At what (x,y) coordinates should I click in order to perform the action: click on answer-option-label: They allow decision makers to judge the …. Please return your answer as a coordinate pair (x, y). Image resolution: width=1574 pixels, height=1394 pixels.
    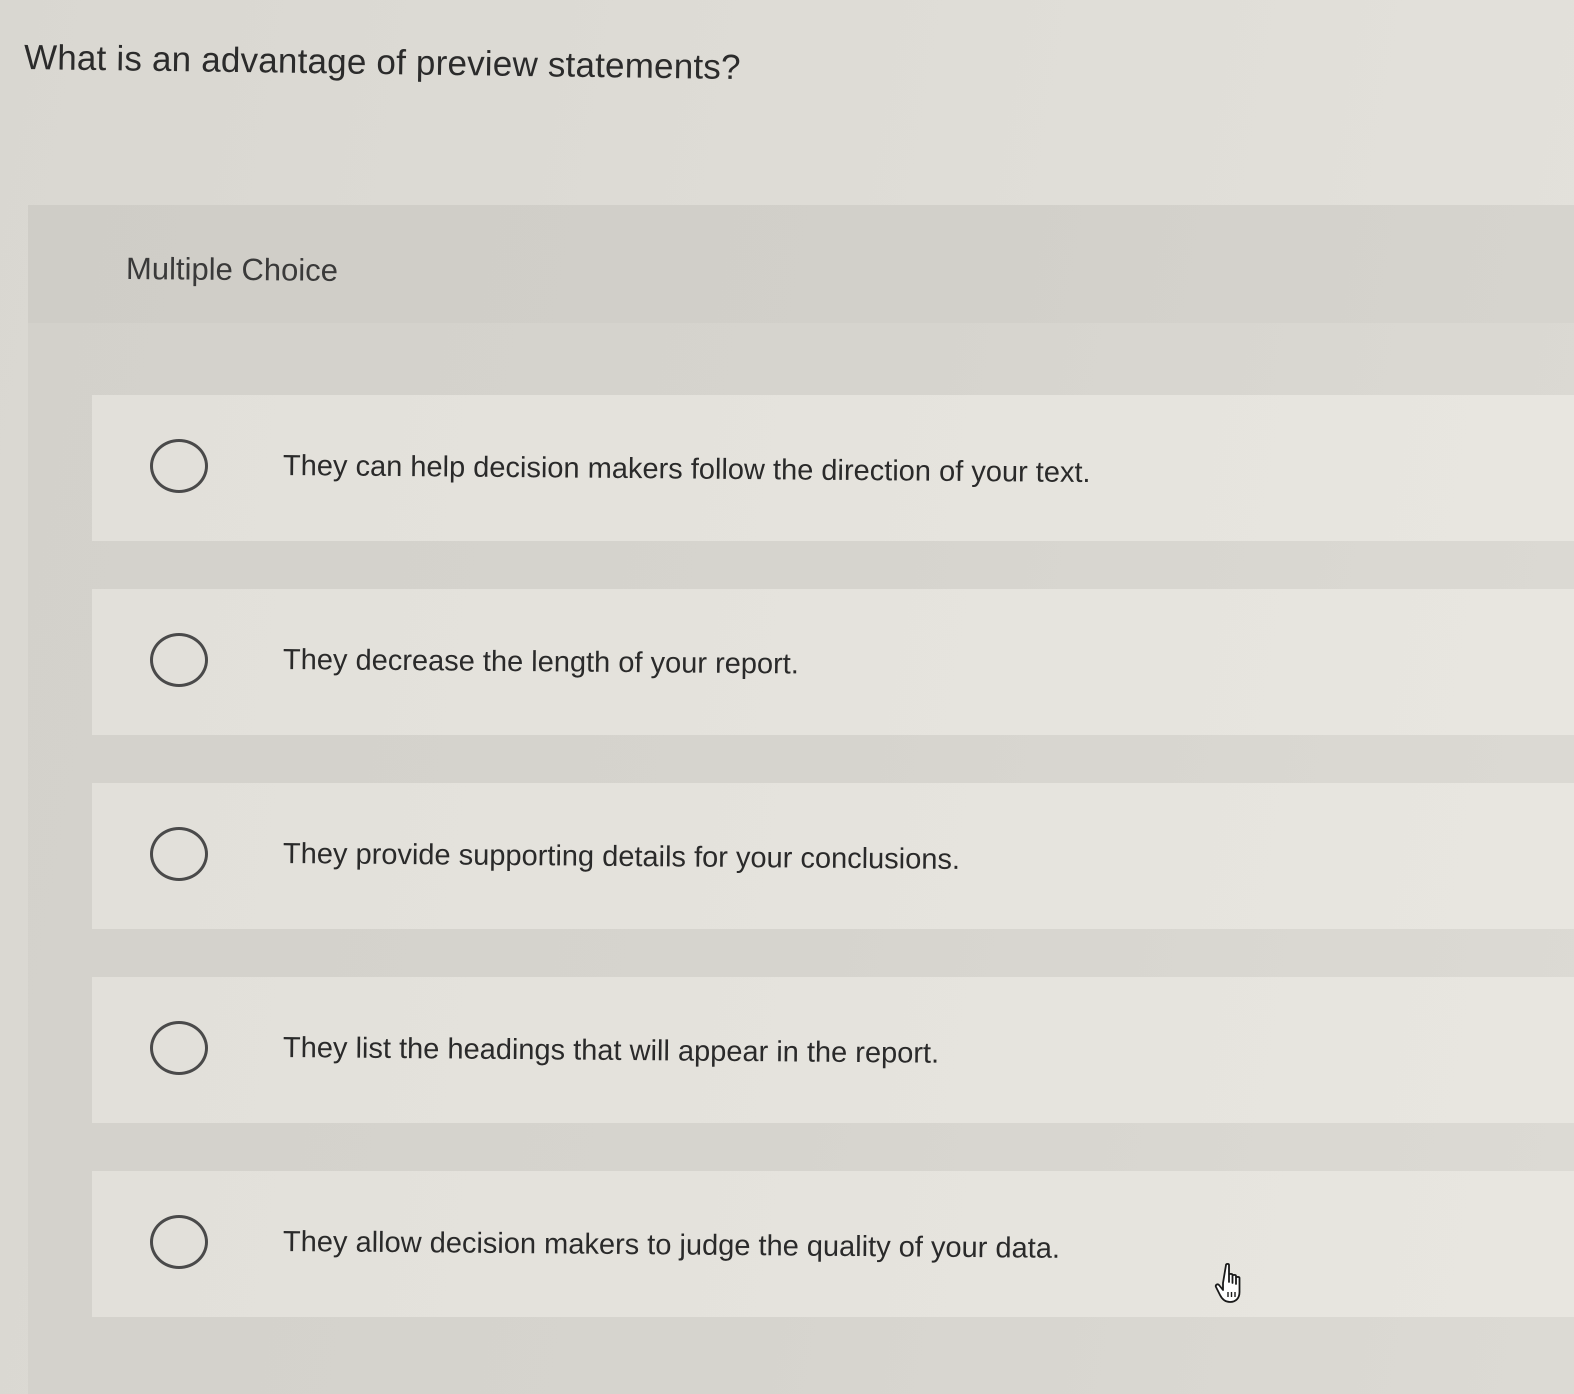
    Looking at the image, I should click on (671, 1245).